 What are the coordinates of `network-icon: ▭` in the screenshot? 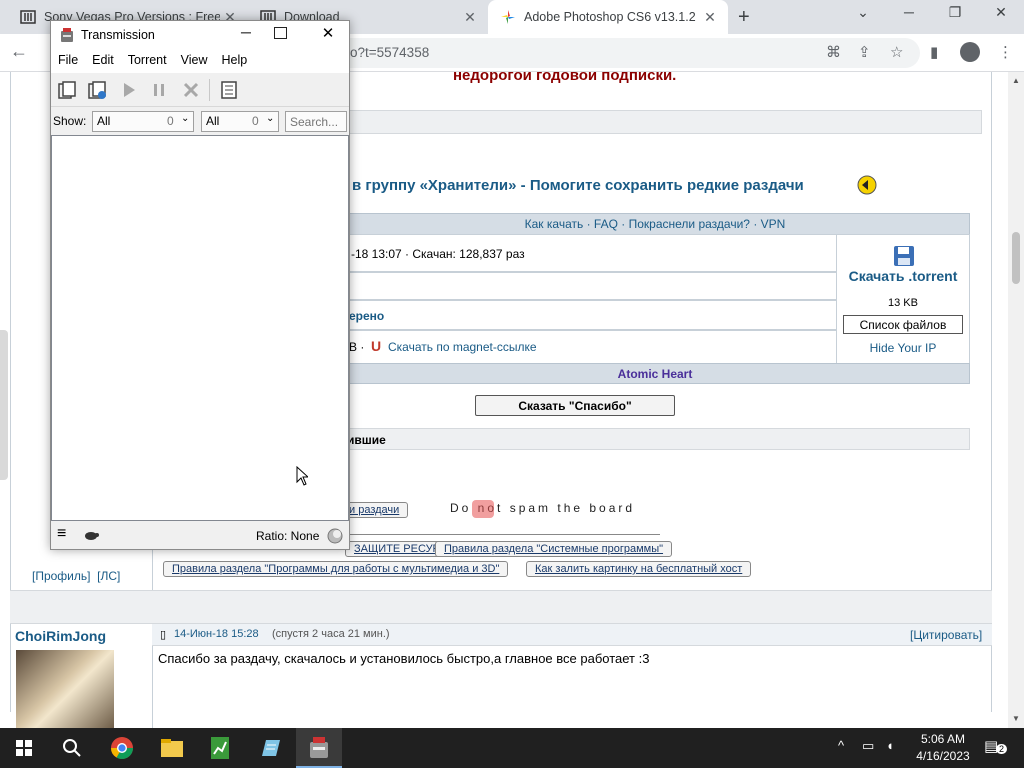 It's located at (868, 746).